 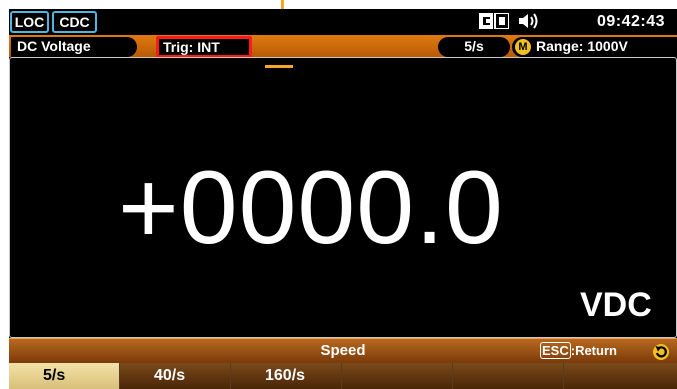 I want to click on lan-icon, so click(x=494, y=21).